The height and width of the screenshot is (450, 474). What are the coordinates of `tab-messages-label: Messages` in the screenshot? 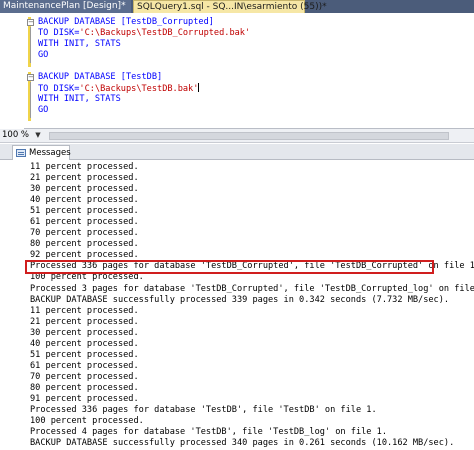 It's located at (50, 153).